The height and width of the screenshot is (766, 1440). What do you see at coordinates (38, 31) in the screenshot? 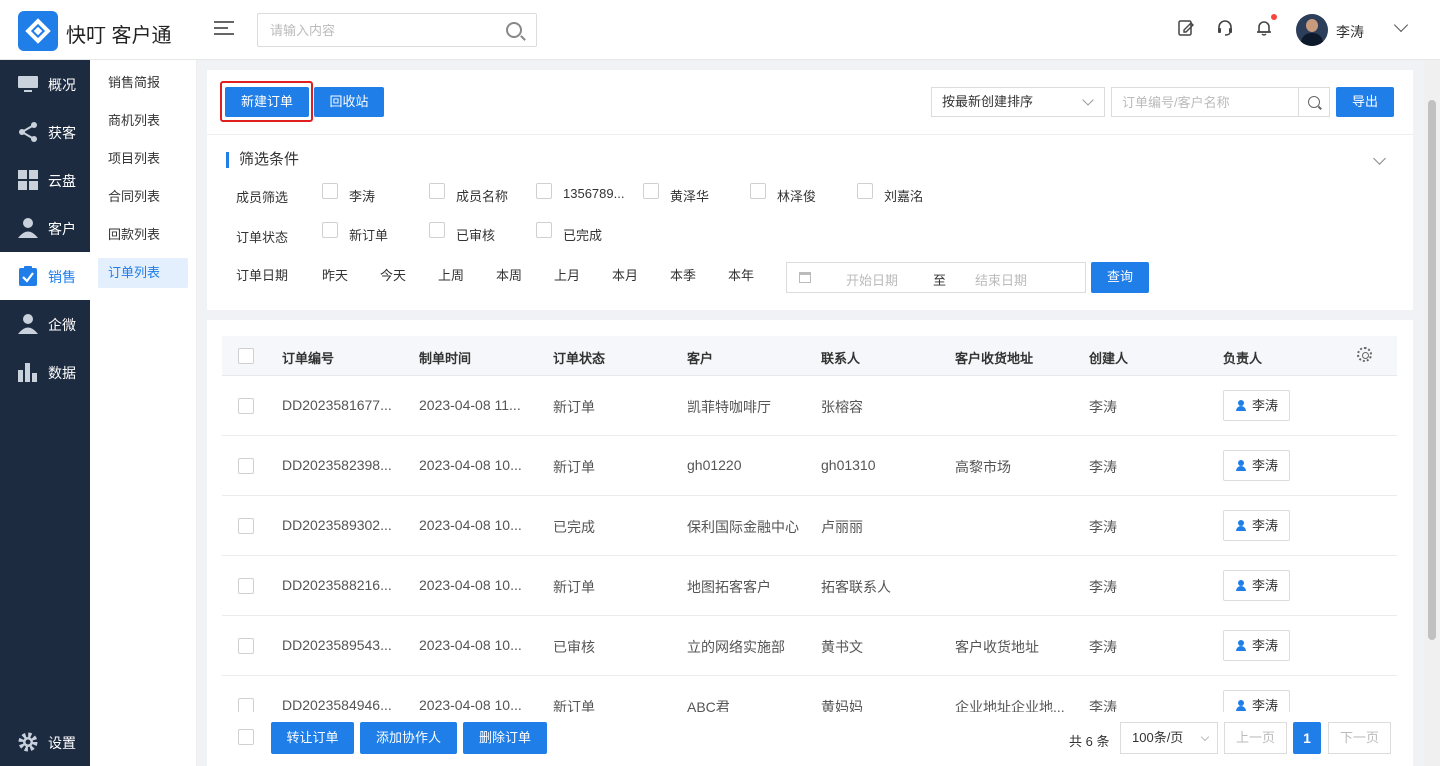
I see `app-logo` at bounding box center [38, 31].